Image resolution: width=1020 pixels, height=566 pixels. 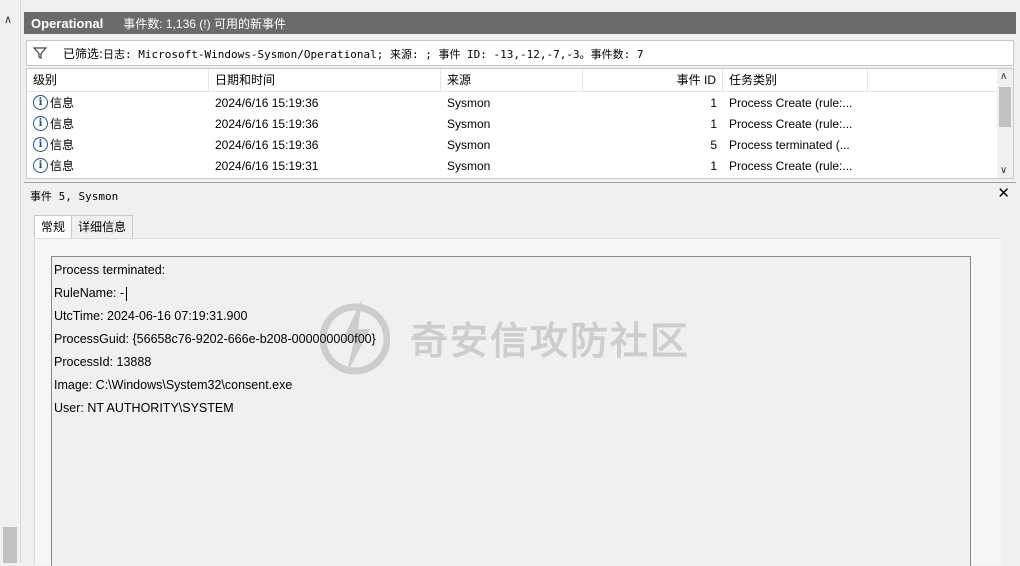 I want to click on chevron-up-icon: ∧, so click(x=1003, y=76).